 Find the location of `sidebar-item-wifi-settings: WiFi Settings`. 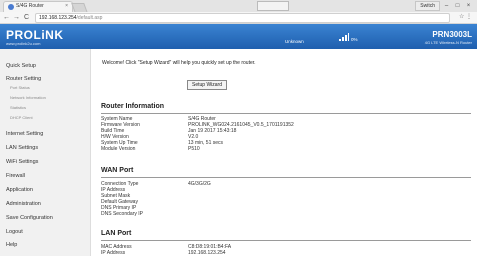

sidebar-item-wifi-settings: WiFi Settings is located at coordinates (22, 162).